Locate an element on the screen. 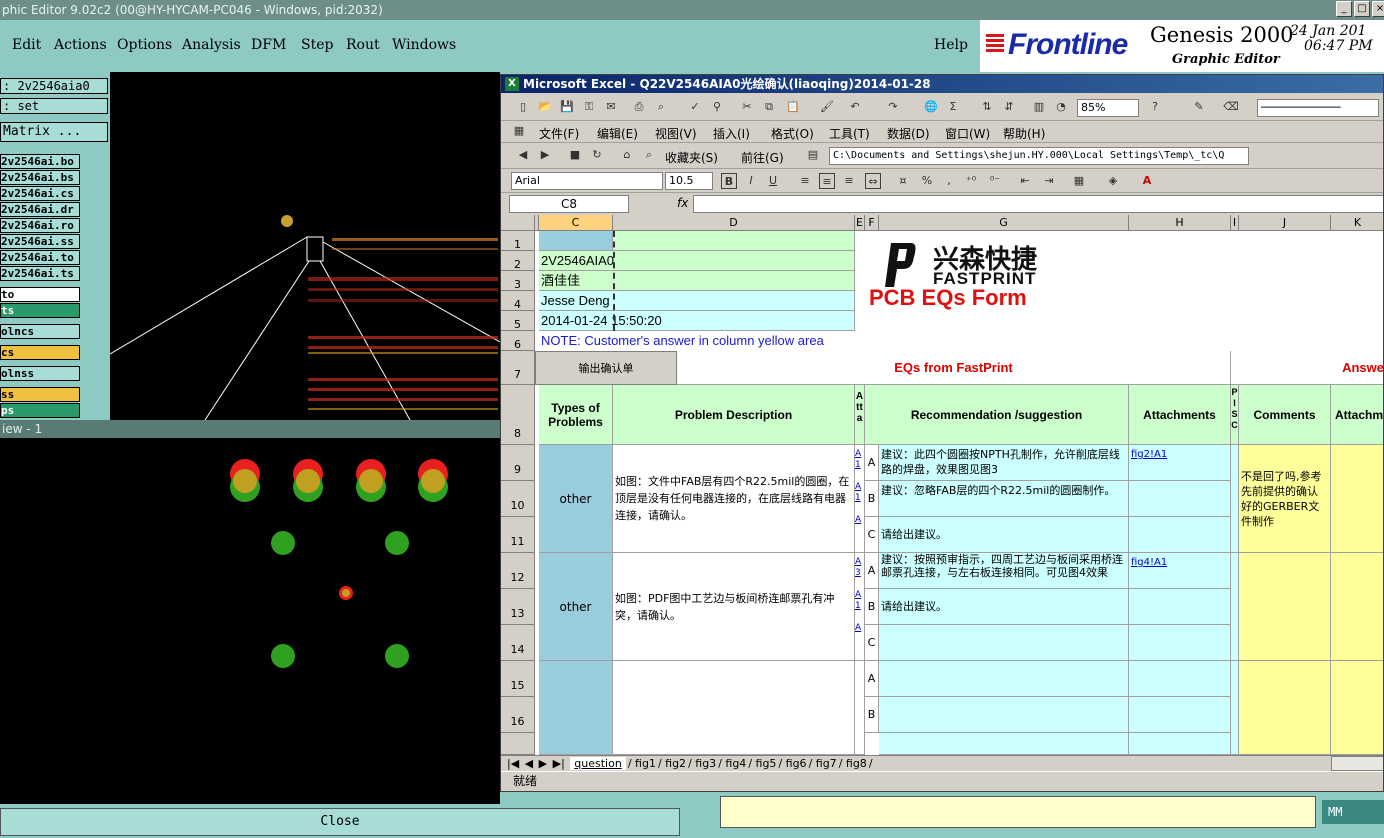 This screenshot has height=838, width=1384. eq2-type: other is located at coordinates (576, 607).